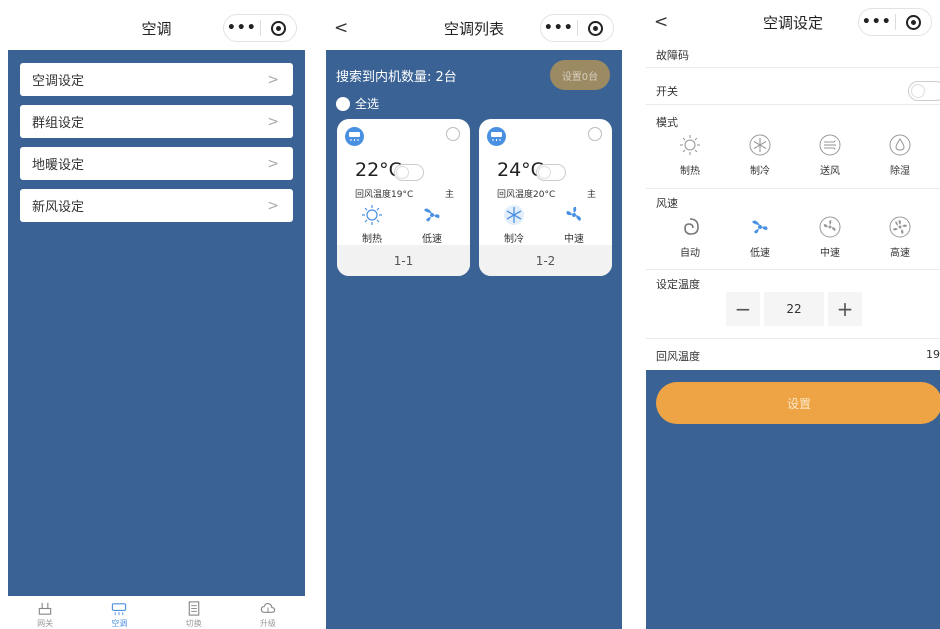 Image resolution: width=940 pixels, height=629 pixels. What do you see at coordinates (667, 203) in the screenshot?
I see `fan-speed-label: 风速` at bounding box center [667, 203].